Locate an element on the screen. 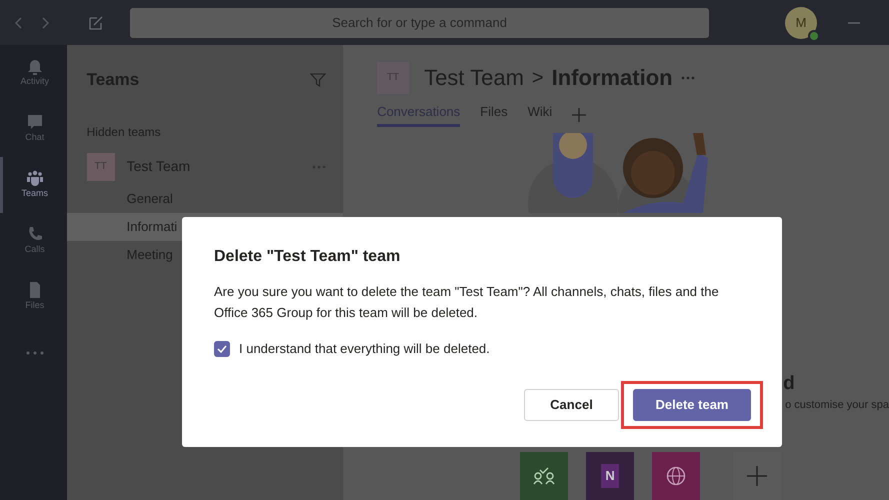  checkbox is located at coordinates (222, 348).